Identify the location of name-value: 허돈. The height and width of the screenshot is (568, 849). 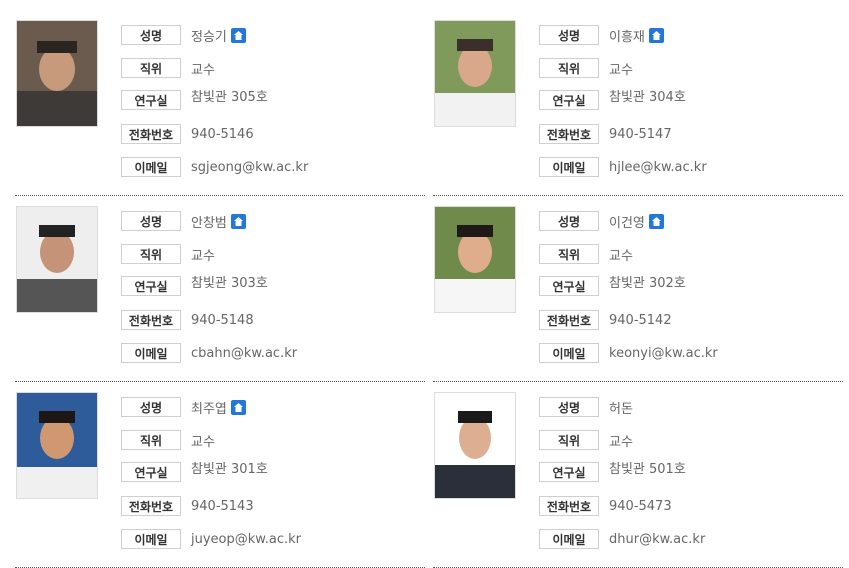
(621, 409).